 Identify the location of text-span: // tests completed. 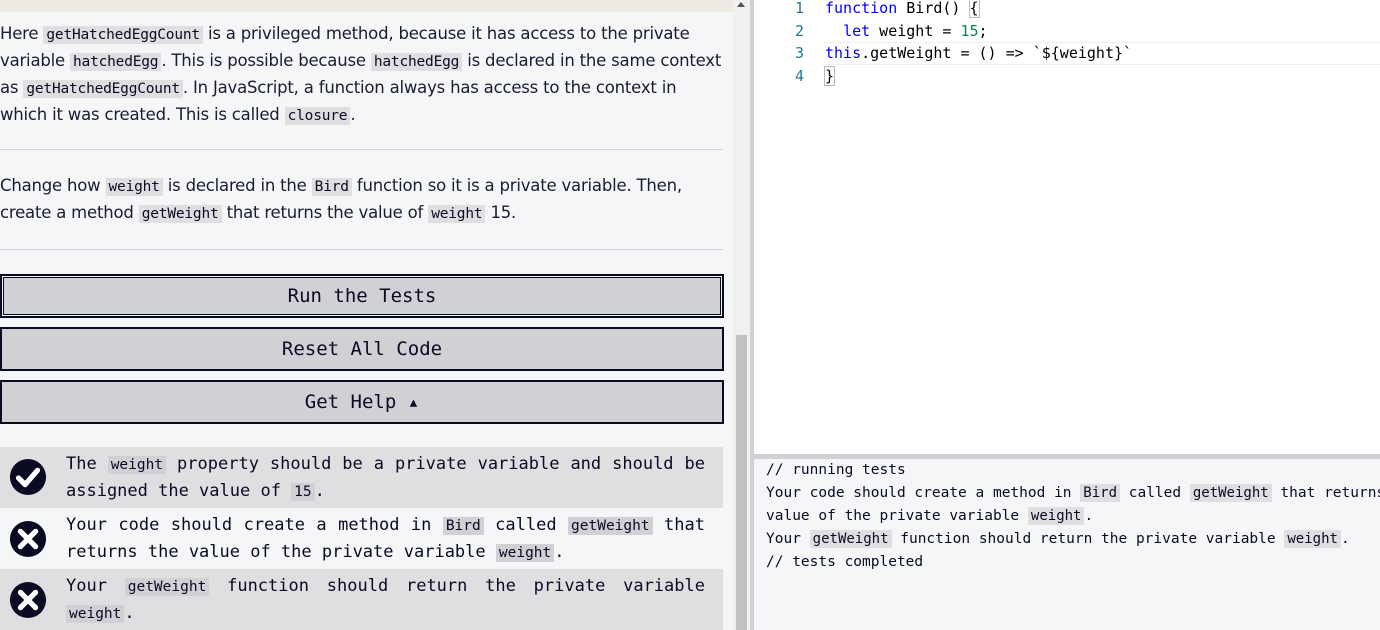
(845, 562).